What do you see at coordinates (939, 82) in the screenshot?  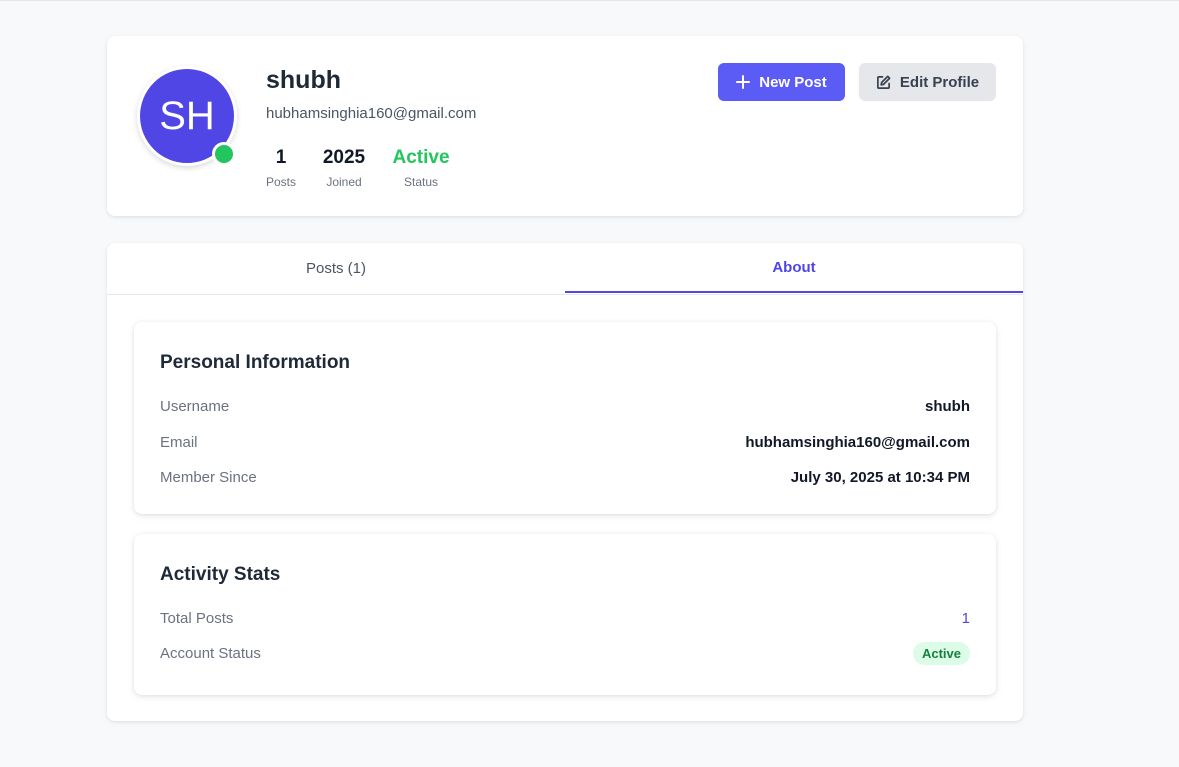 I see `edit-profile-label: Edit Profile` at bounding box center [939, 82].